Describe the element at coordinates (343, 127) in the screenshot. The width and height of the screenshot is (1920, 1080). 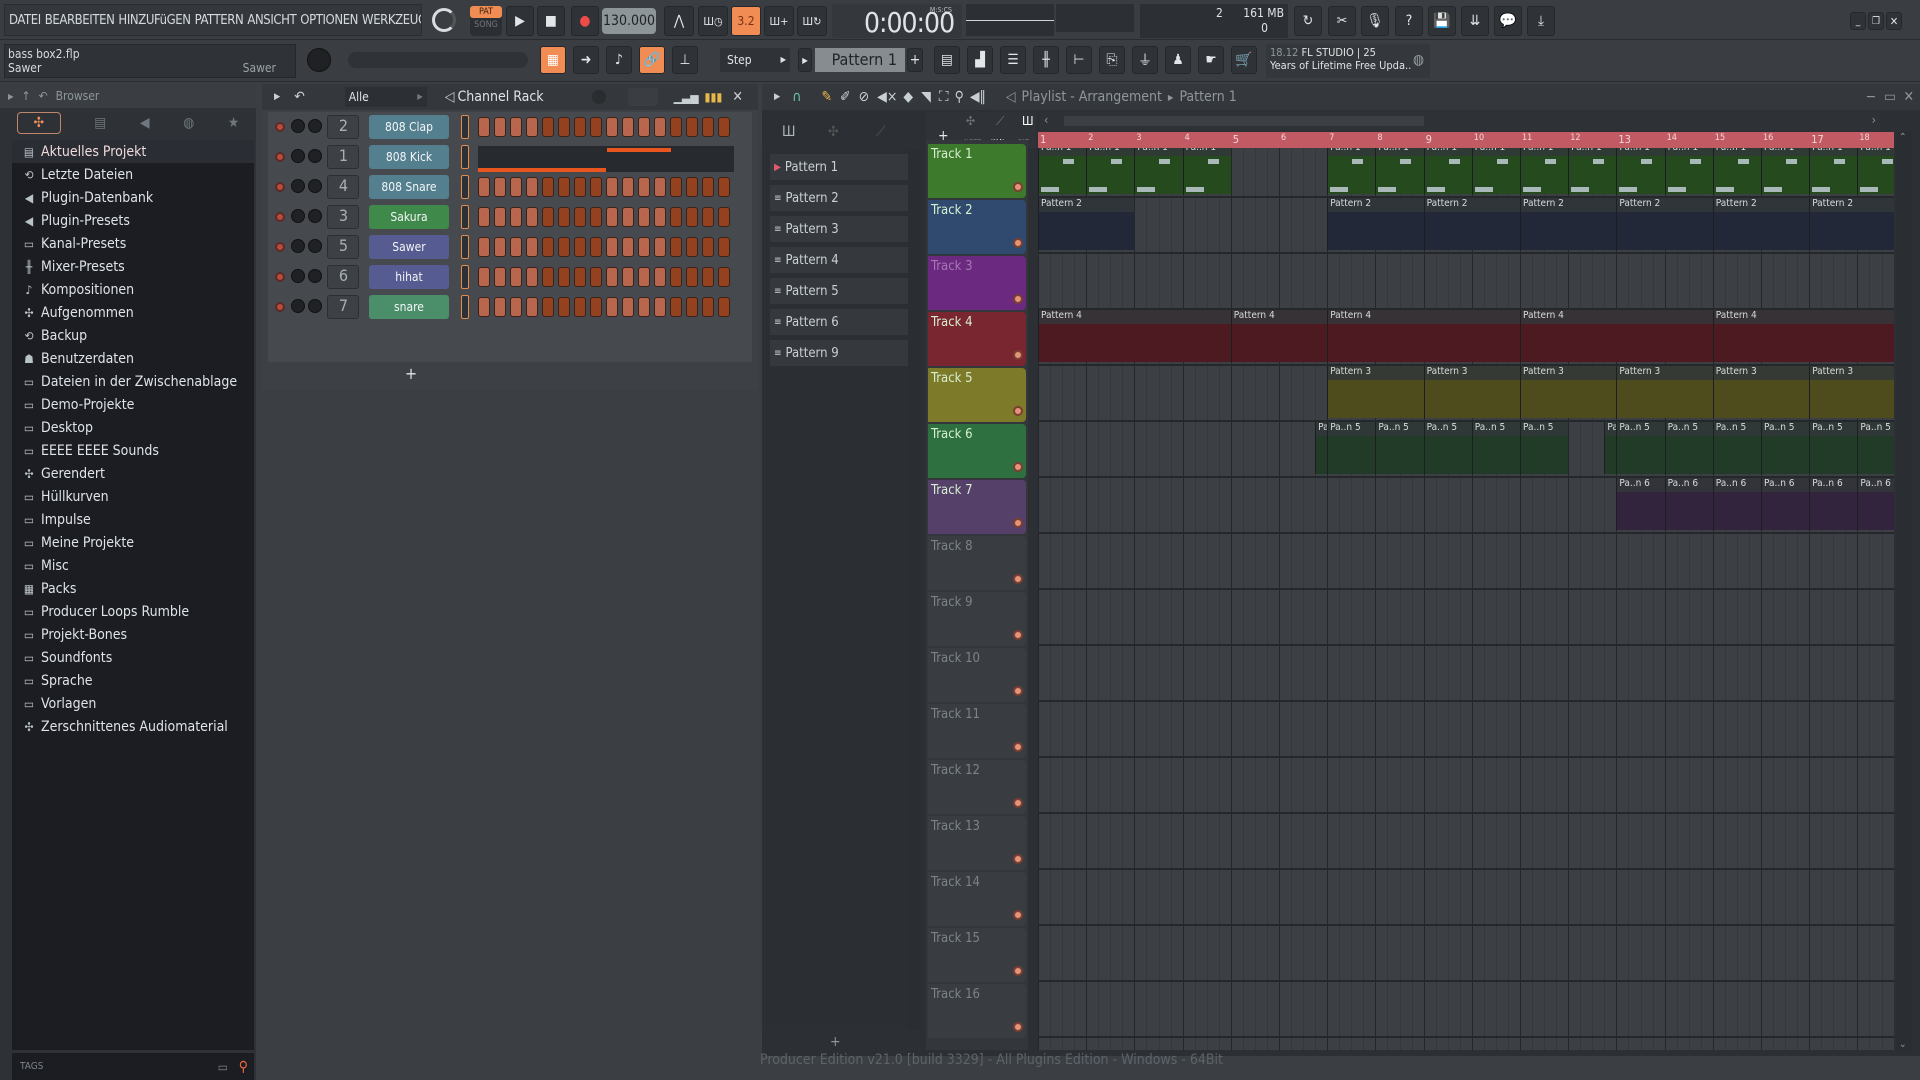
I see `mixer-track-number: 2` at that location.